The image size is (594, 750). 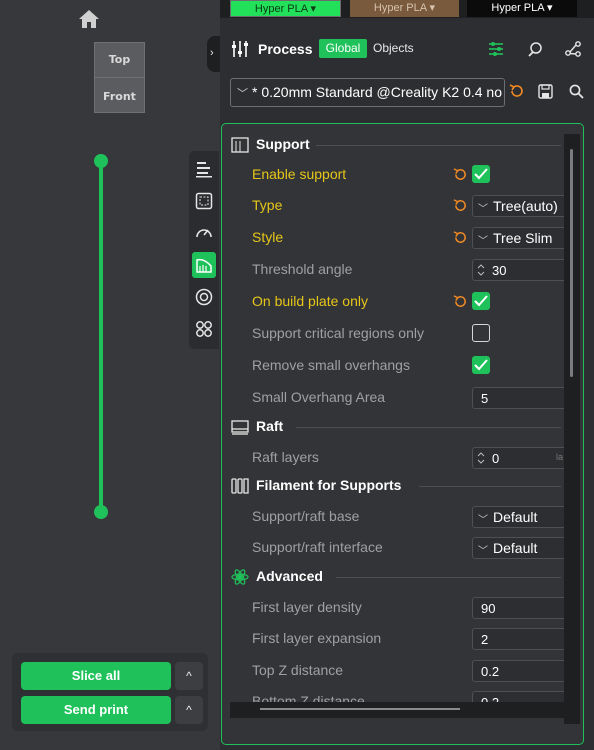 I want to click on filament-label: Hyper PLA, so click(x=281, y=9).